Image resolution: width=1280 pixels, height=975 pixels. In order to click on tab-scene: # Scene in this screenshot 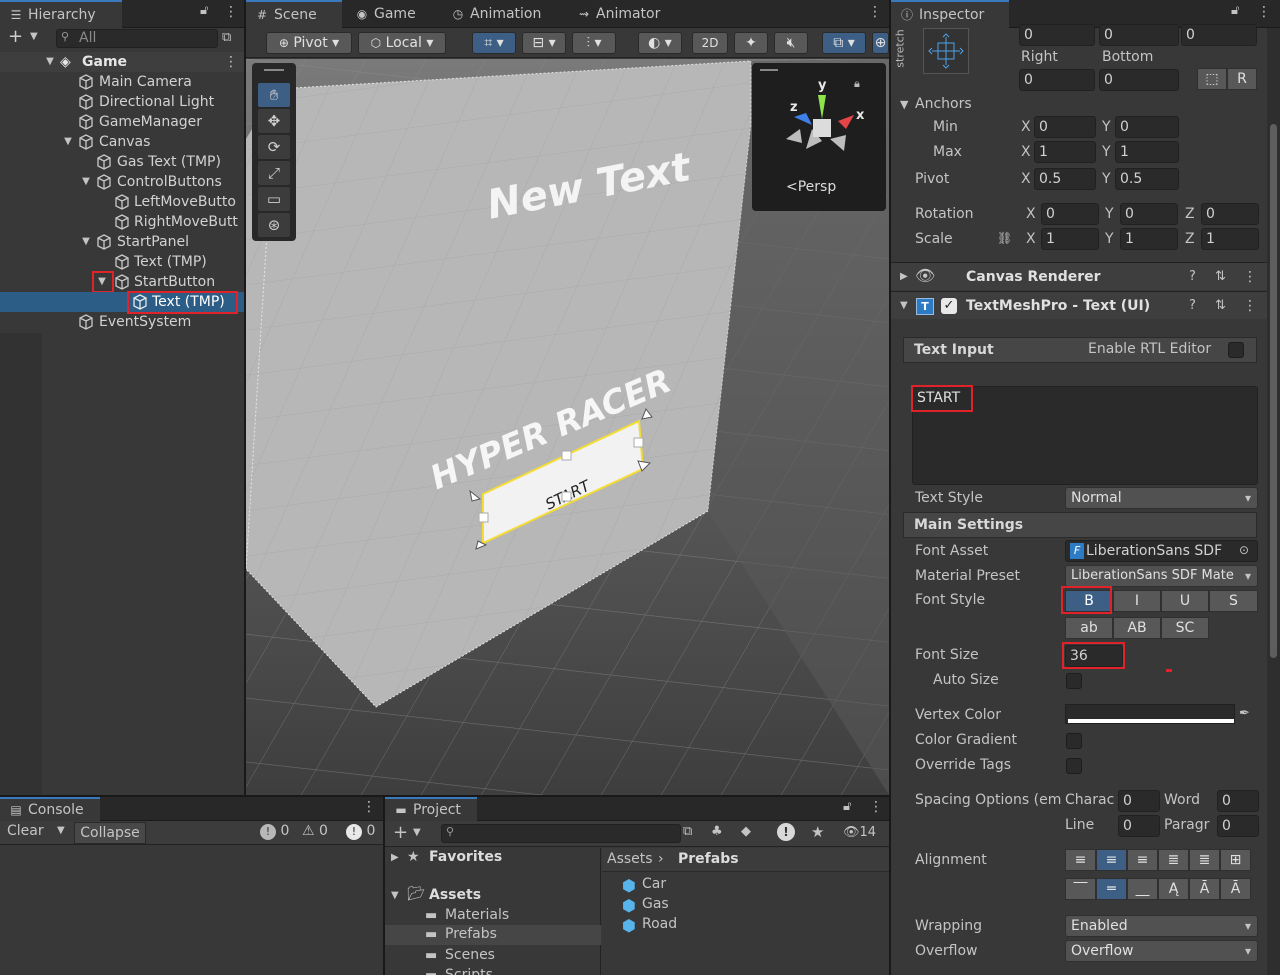, I will do `click(294, 14)`.